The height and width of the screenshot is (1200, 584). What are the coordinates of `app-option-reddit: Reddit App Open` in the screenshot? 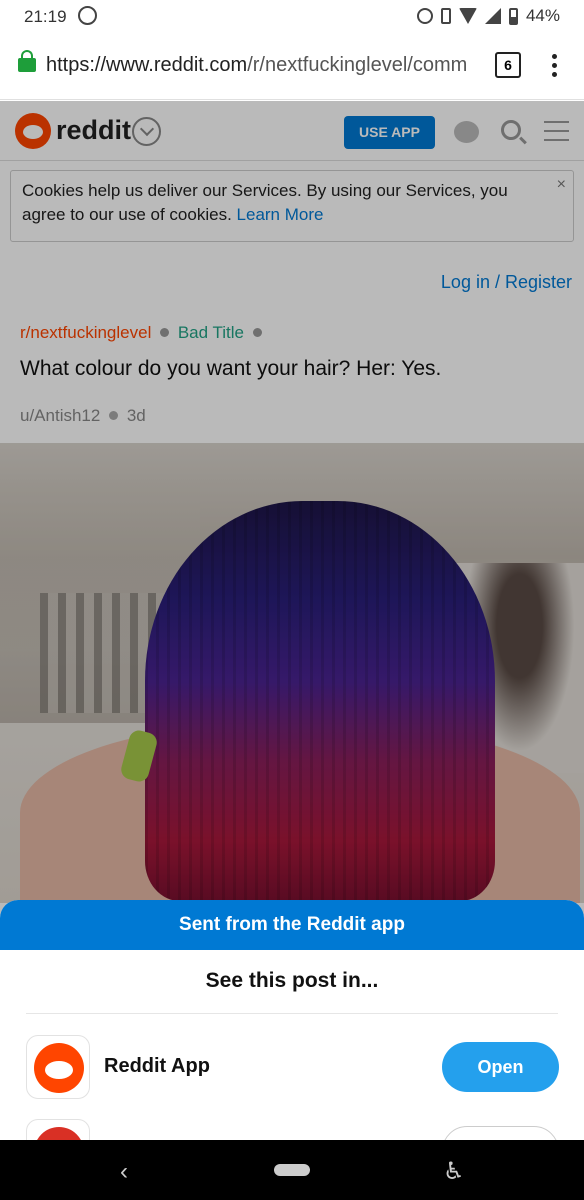 It's located at (292, 1067).